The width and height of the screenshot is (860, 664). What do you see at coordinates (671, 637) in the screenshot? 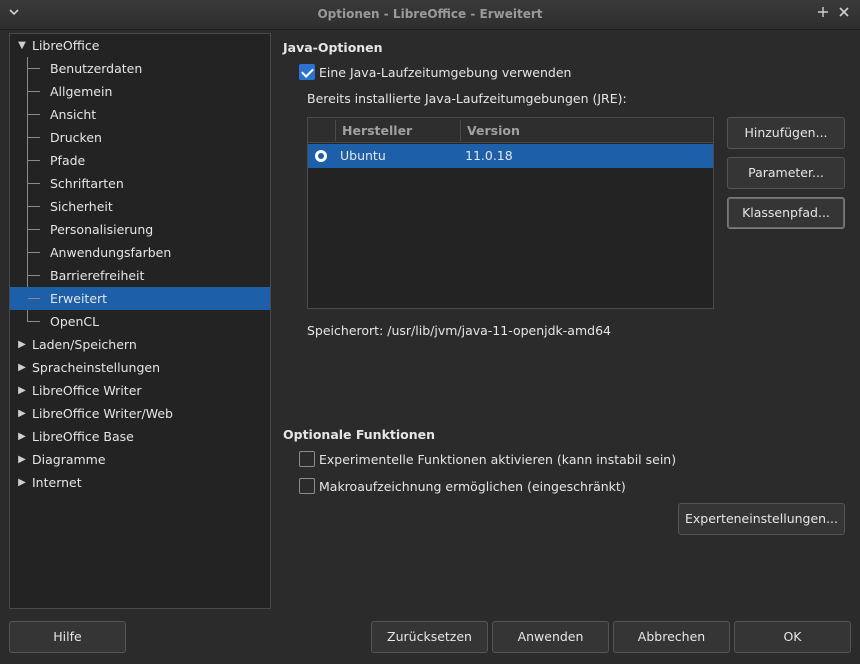
I see `cancel-button: Abbrechen` at bounding box center [671, 637].